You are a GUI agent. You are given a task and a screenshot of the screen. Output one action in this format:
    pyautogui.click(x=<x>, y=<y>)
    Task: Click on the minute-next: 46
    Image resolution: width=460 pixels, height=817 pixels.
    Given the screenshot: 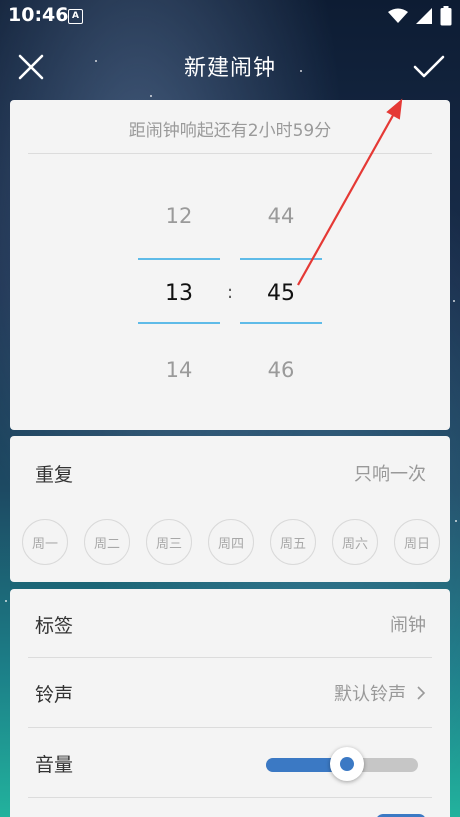 What is the action you would take?
    pyautogui.click(x=281, y=370)
    